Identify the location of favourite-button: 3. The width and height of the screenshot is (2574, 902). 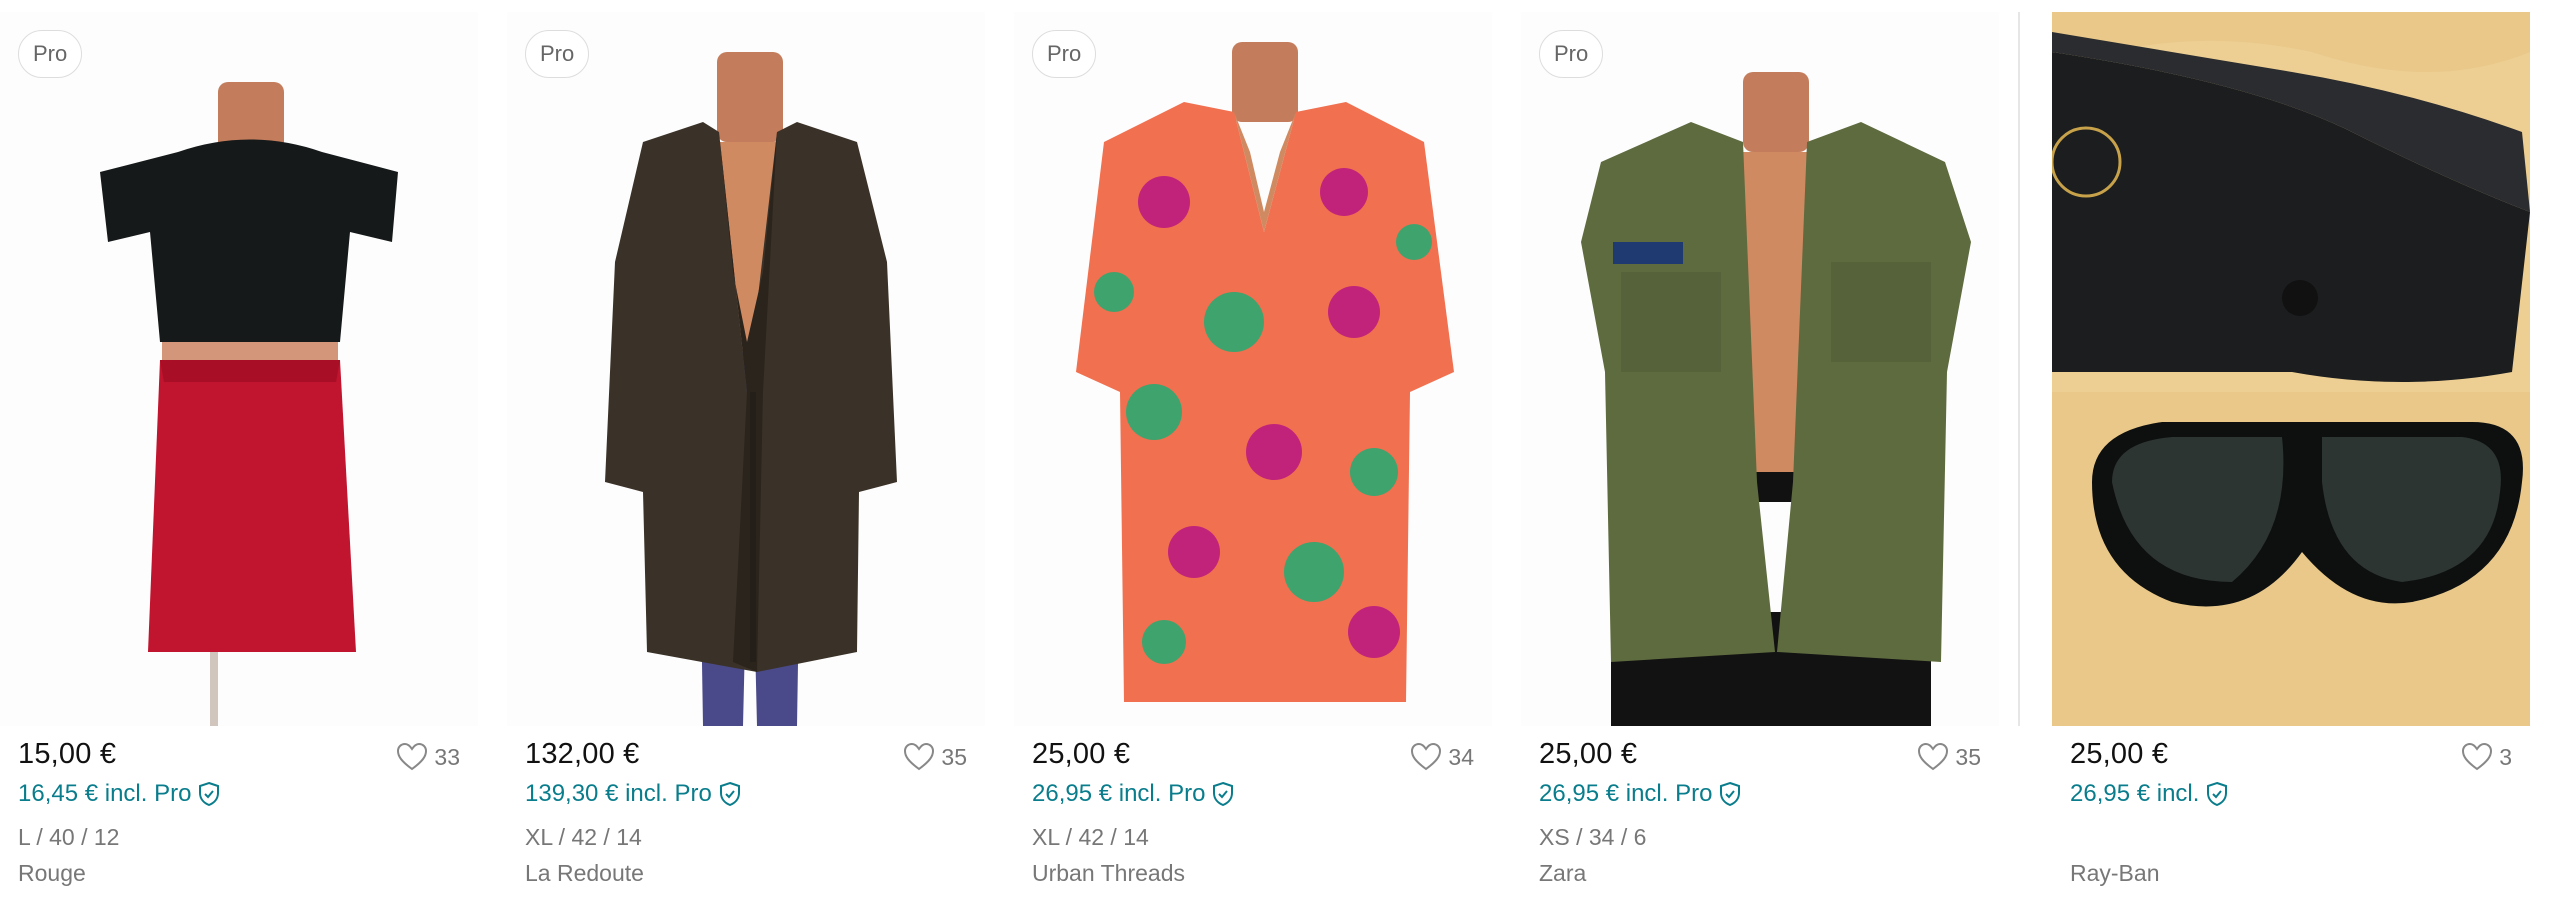
(2486, 757).